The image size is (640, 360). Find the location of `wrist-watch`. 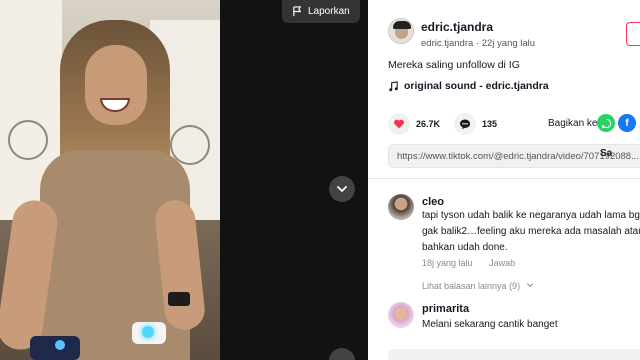

wrist-watch is located at coordinates (179, 299).